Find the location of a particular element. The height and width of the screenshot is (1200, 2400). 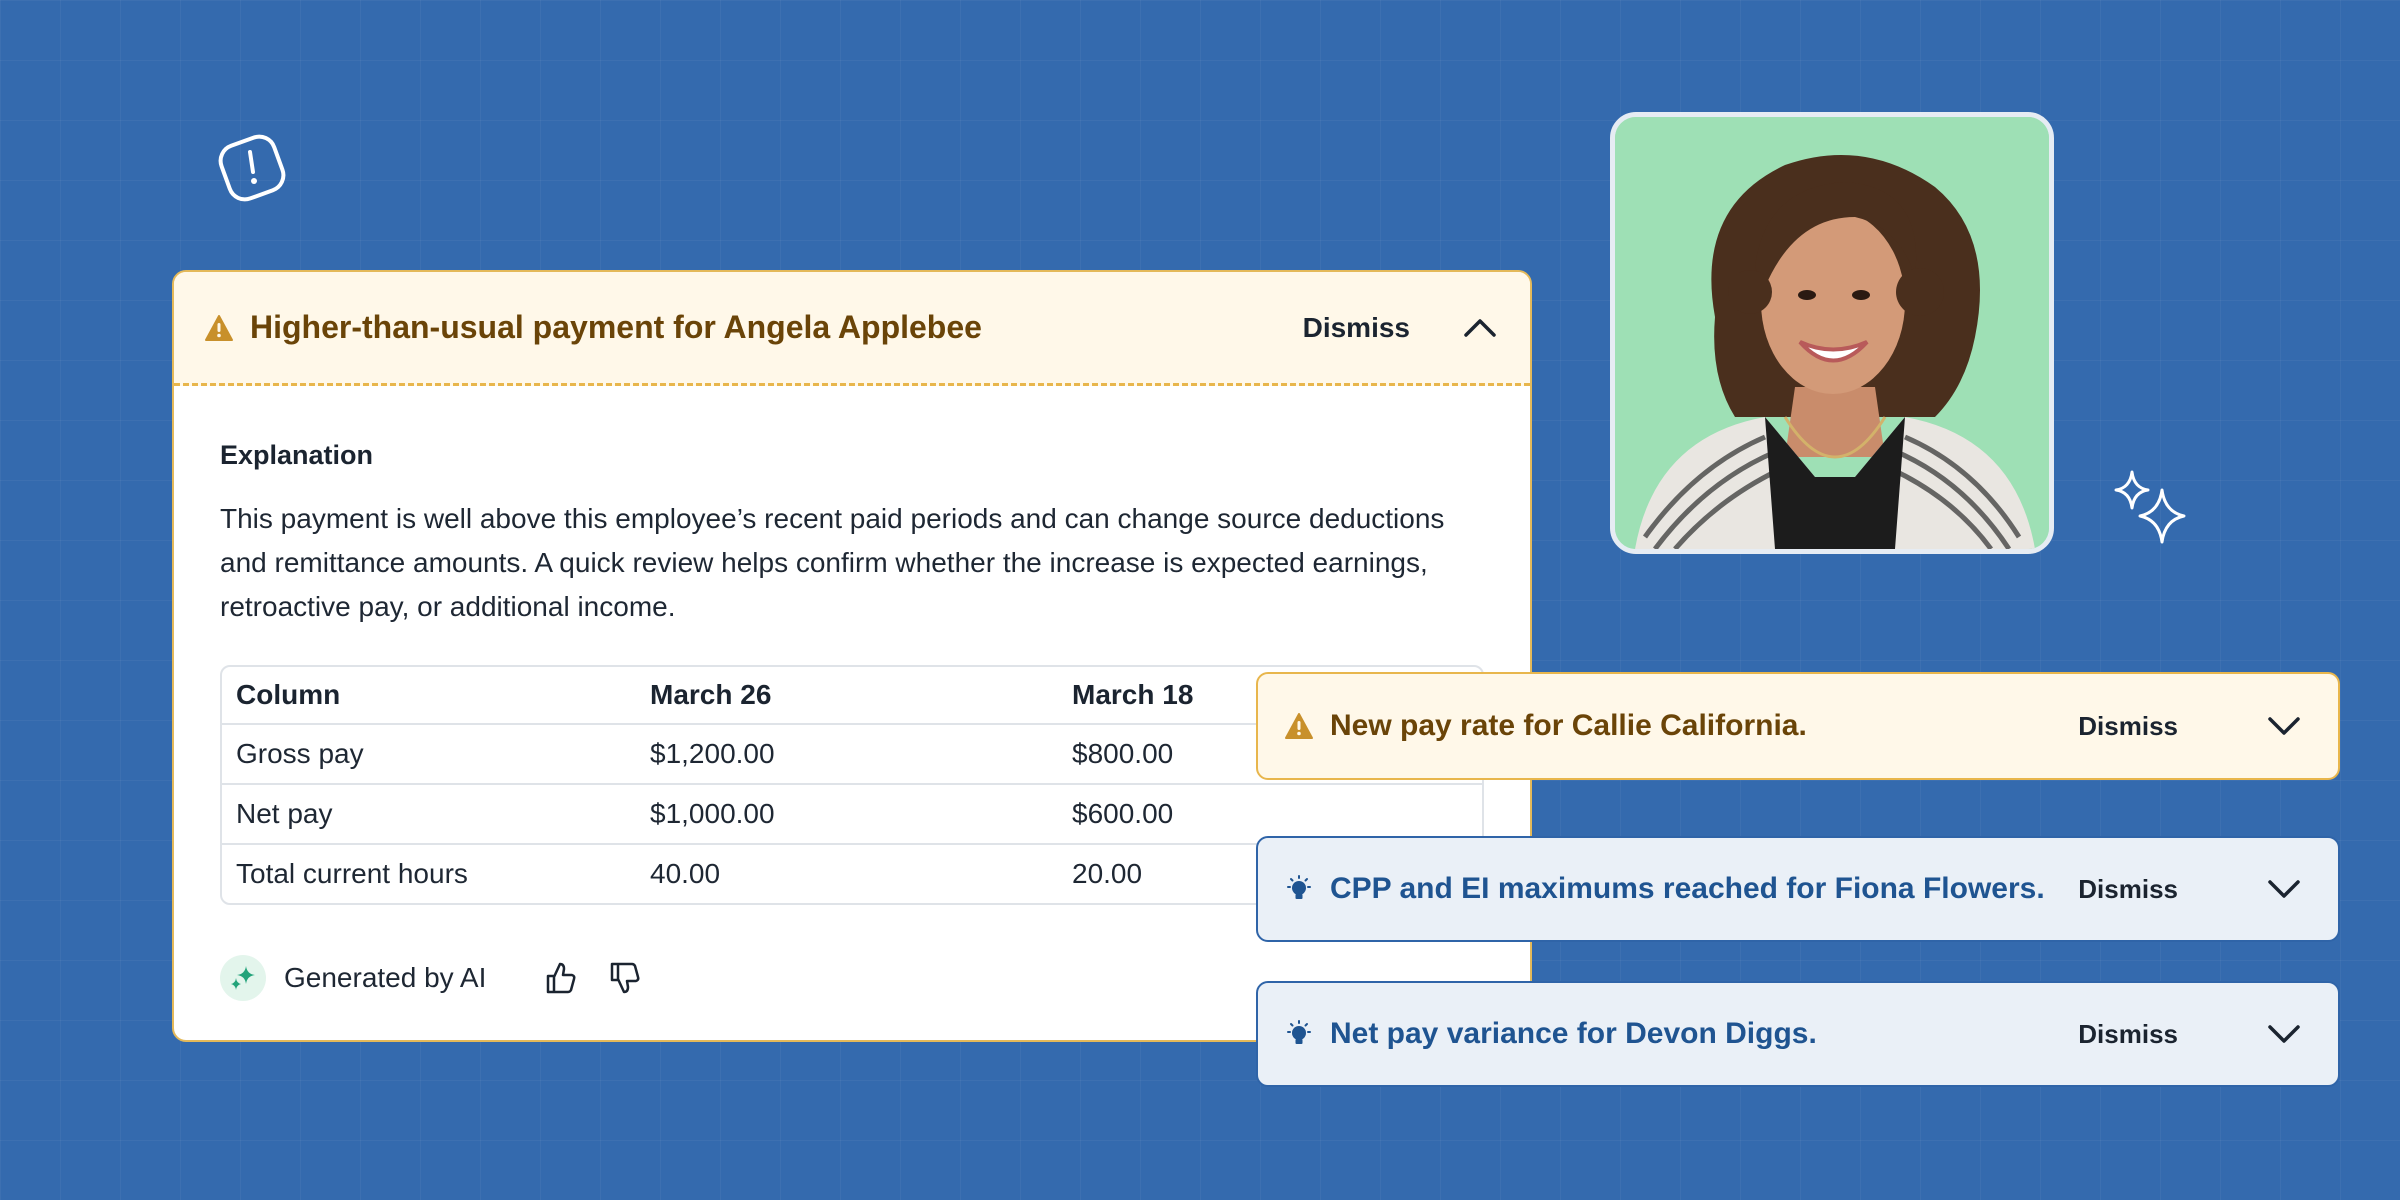

table-cell: $600.00 is located at coordinates (1123, 813).